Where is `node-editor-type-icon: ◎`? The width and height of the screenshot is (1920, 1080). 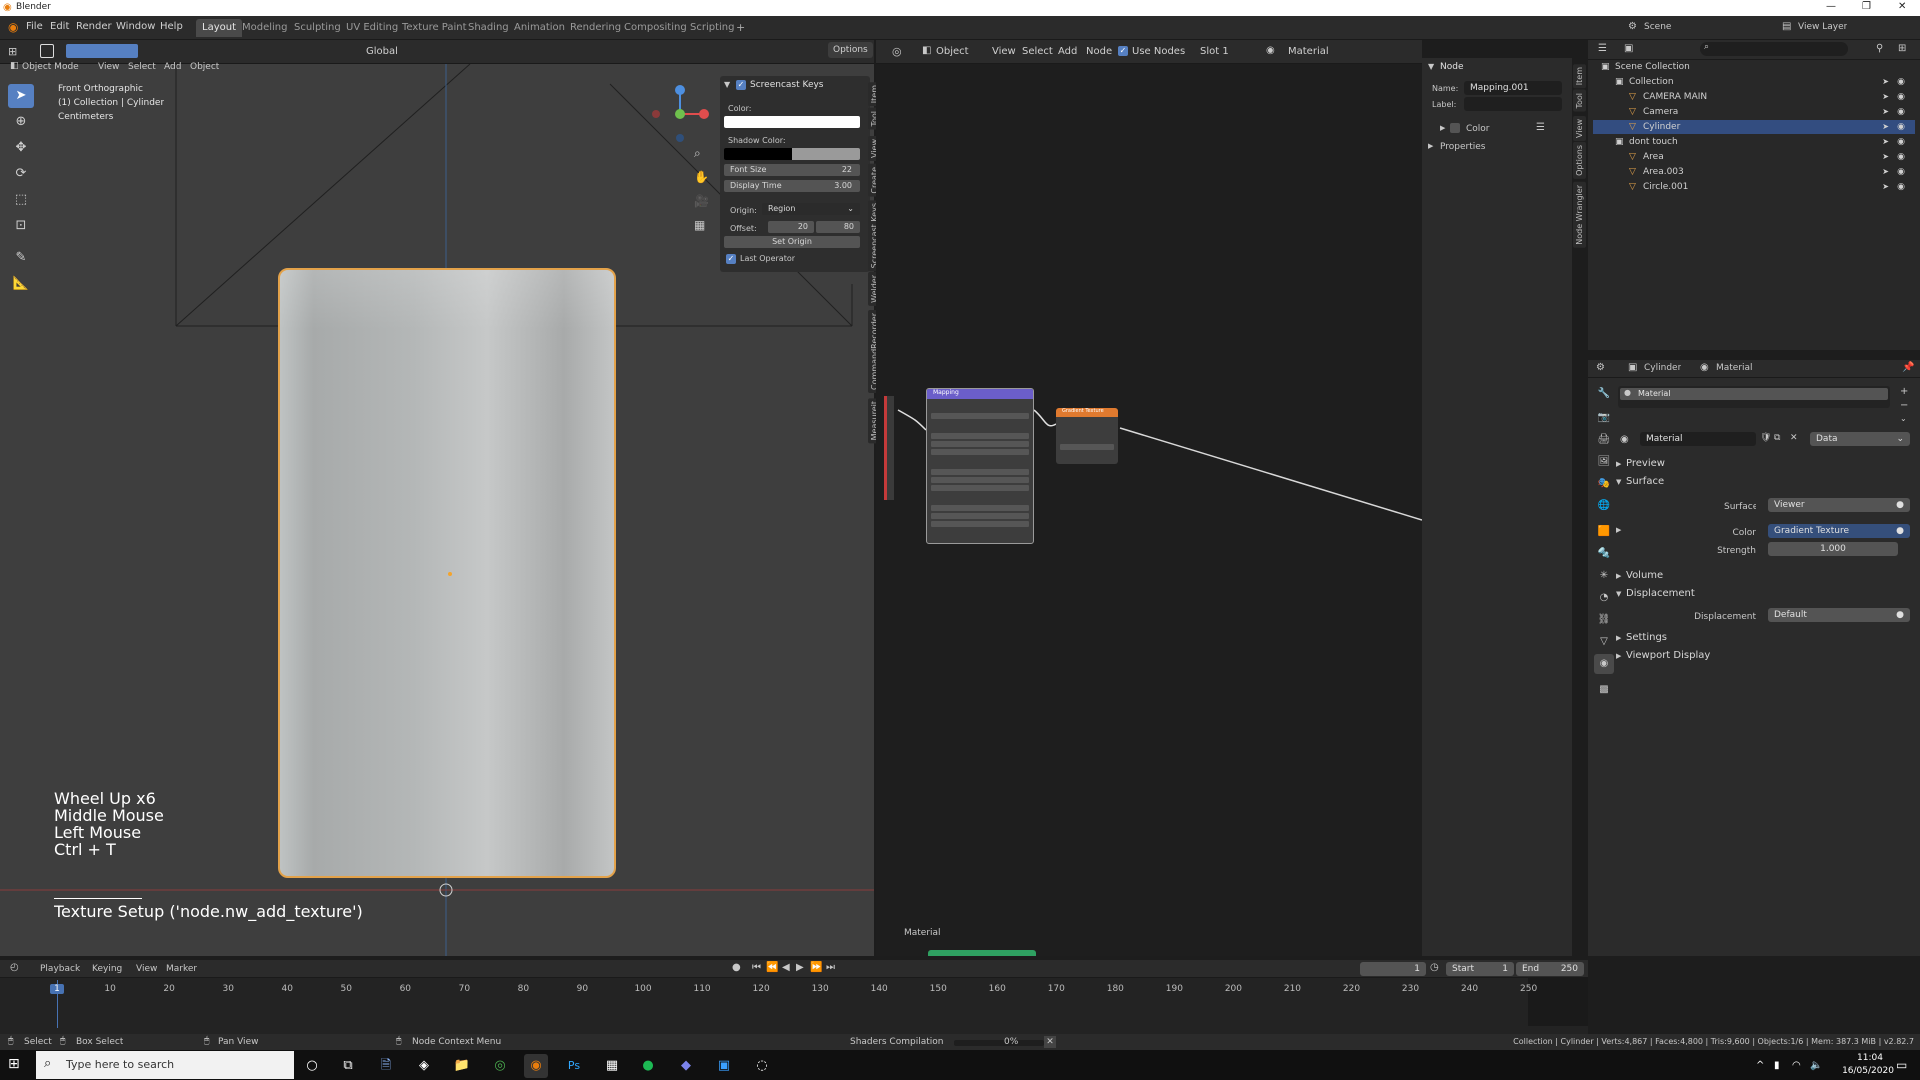
node-editor-type-icon: ◎ is located at coordinates (897, 51).